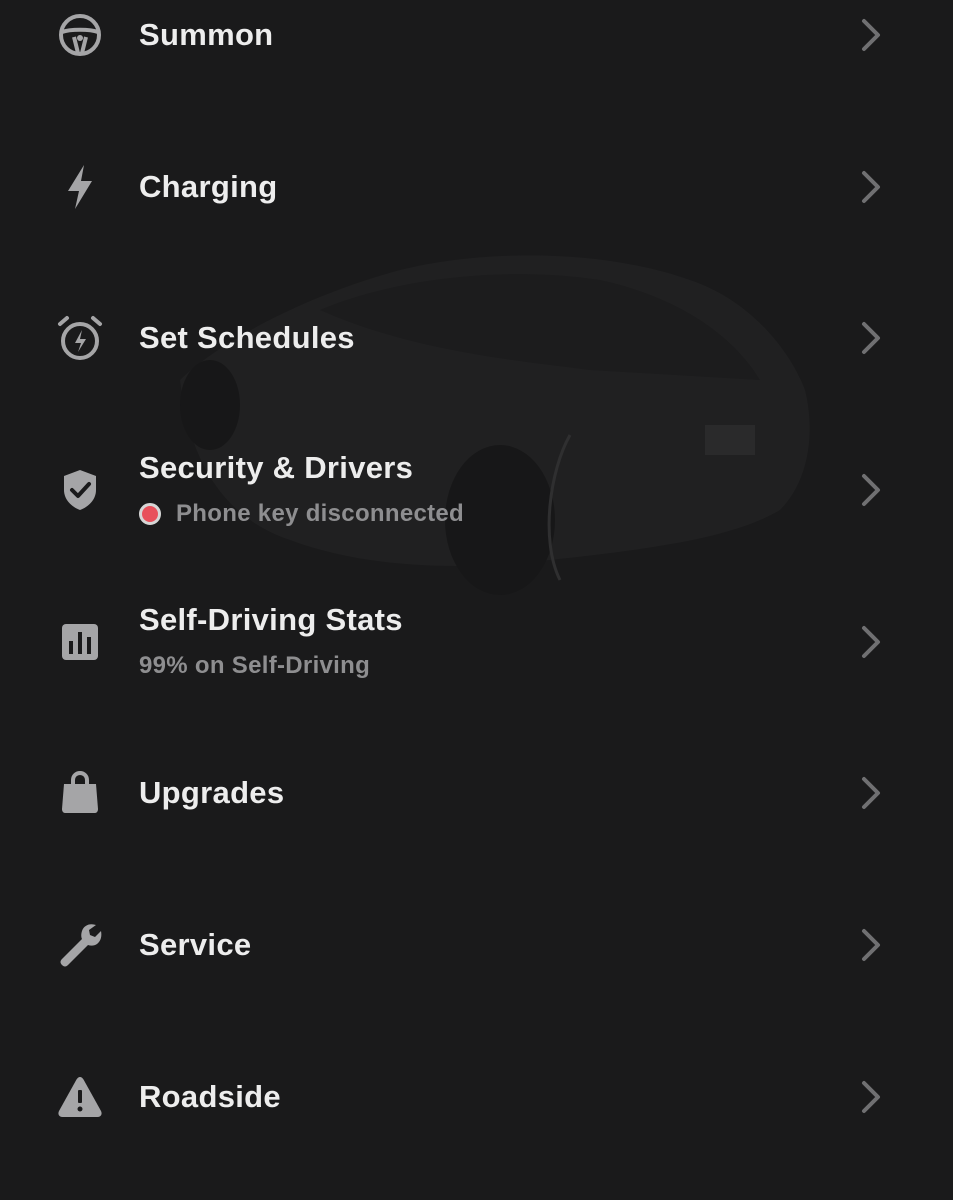  I want to click on menu-item-service: Service, so click(476, 945).